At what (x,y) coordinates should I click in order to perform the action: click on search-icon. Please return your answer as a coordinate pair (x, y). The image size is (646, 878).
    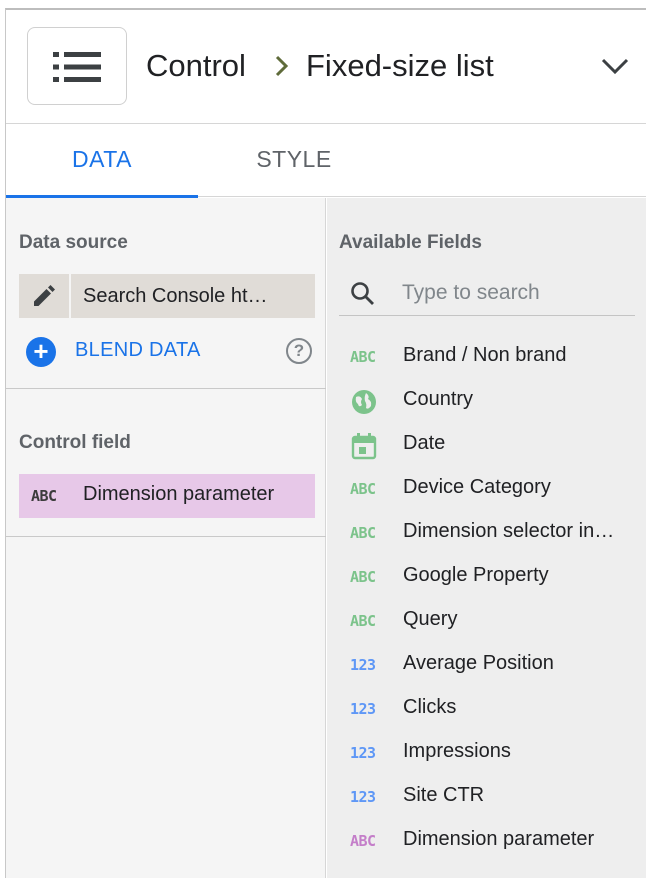
    Looking at the image, I should click on (362, 293).